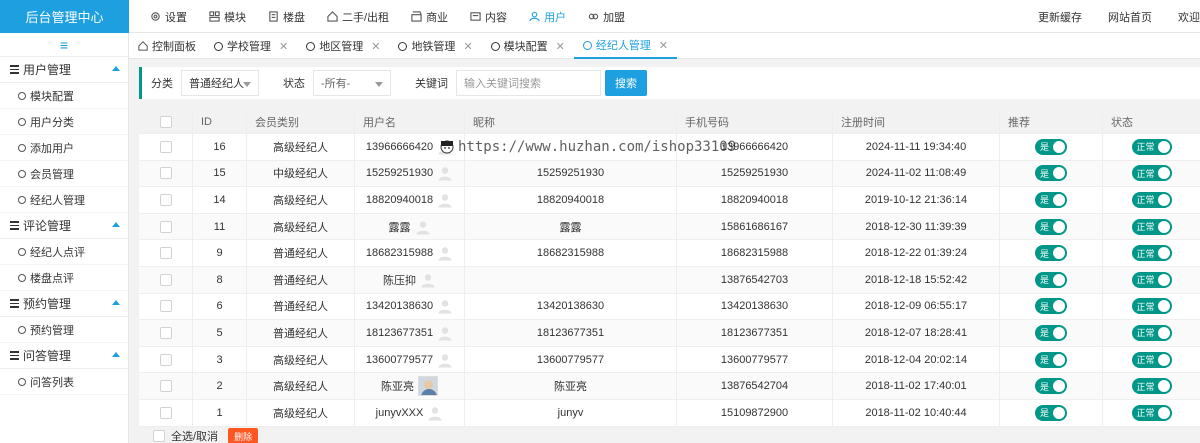 The image size is (1200, 443). I want to click on keyword-input: 输入关键词搜索, so click(528, 83).